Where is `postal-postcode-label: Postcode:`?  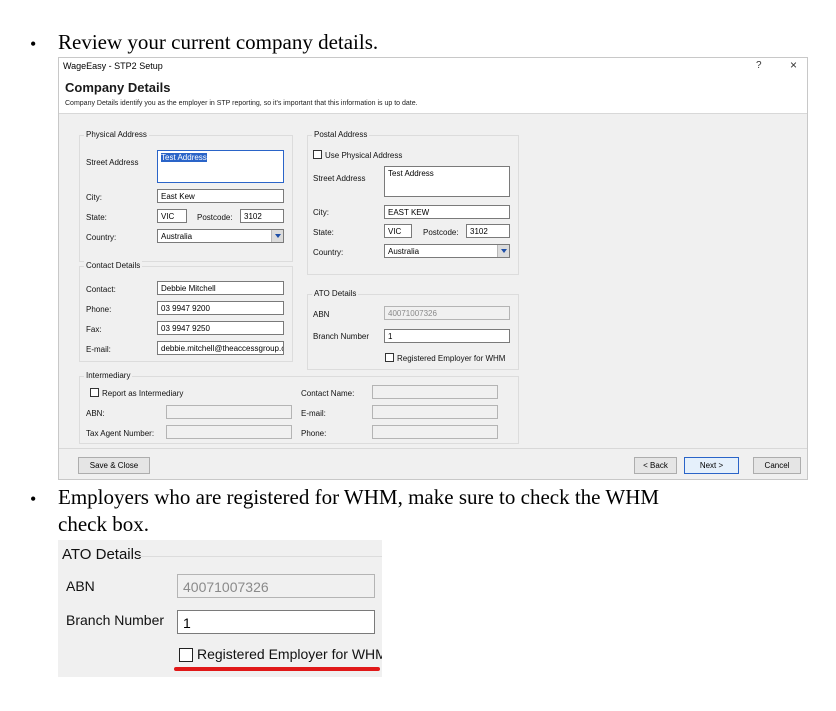
postal-postcode-label: Postcode: is located at coordinates (441, 232).